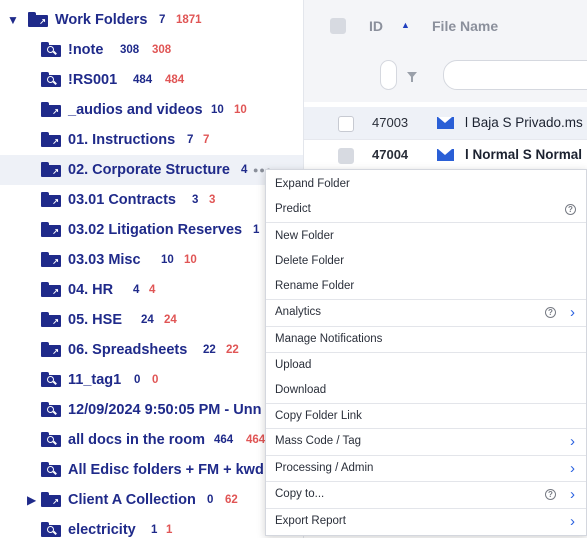 This screenshot has width=587, height=538. I want to click on table-row: 47004 l Normal S Normal, so click(445, 155).